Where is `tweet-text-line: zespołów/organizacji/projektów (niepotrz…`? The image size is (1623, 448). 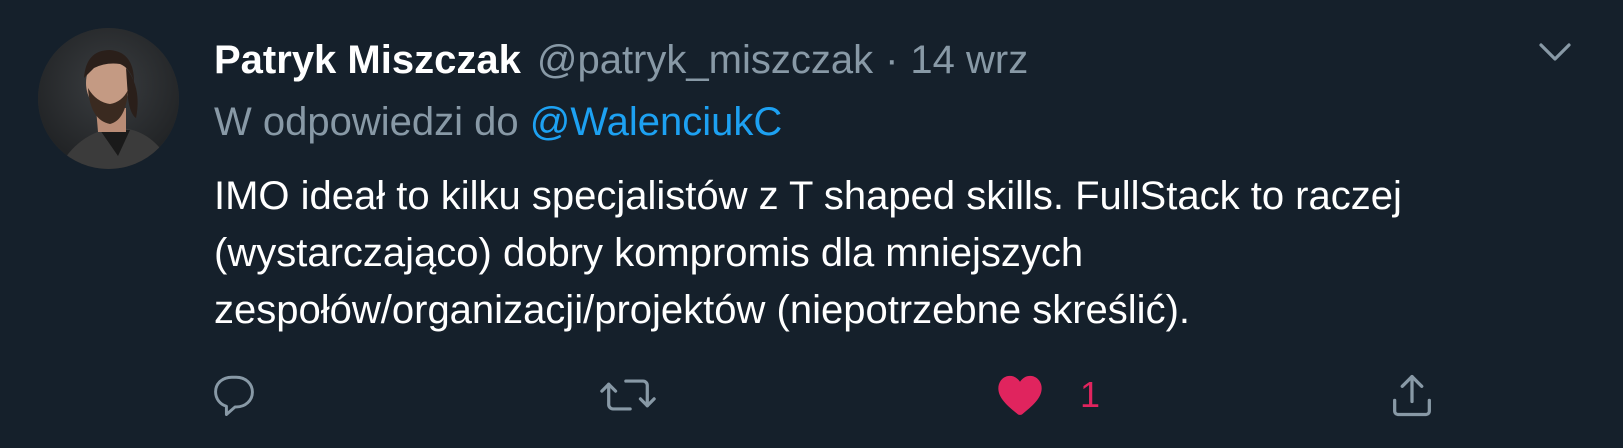
tweet-text-line: zespołów/organizacji/projektów (niepotrz… is located at coordinates (702, 310).